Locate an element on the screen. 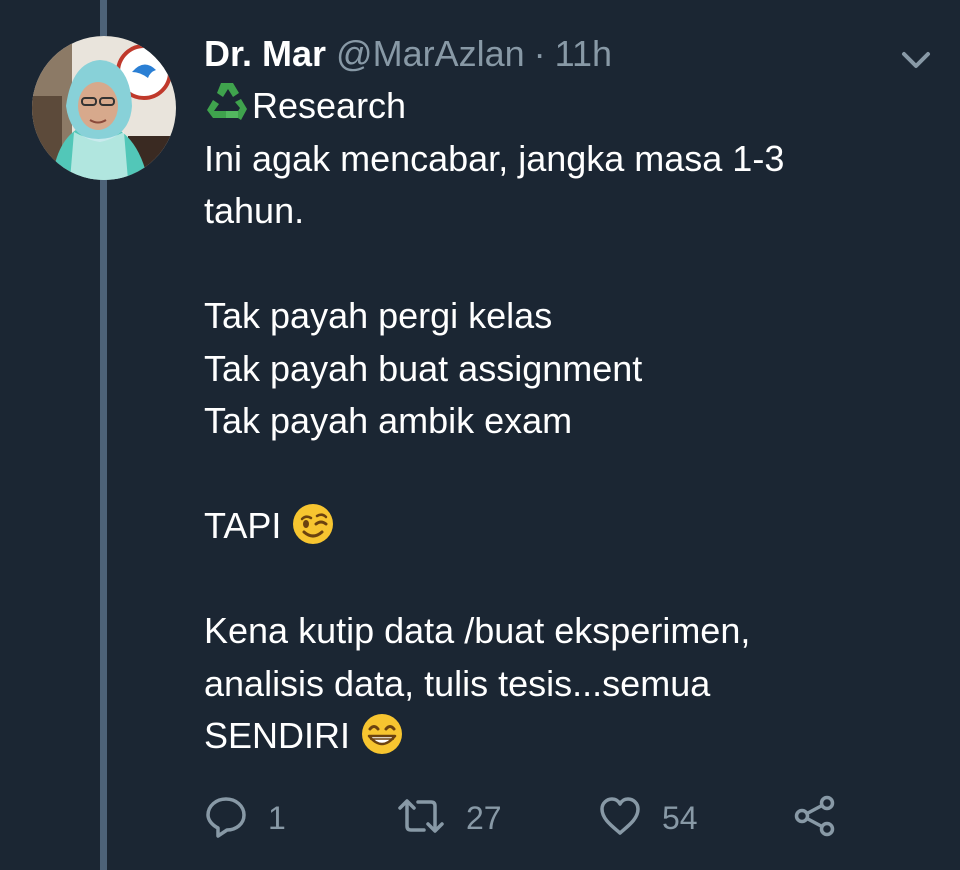 The height and width of the screenshot is (870, 960). reply-icon is located at coordinates (226, 818).